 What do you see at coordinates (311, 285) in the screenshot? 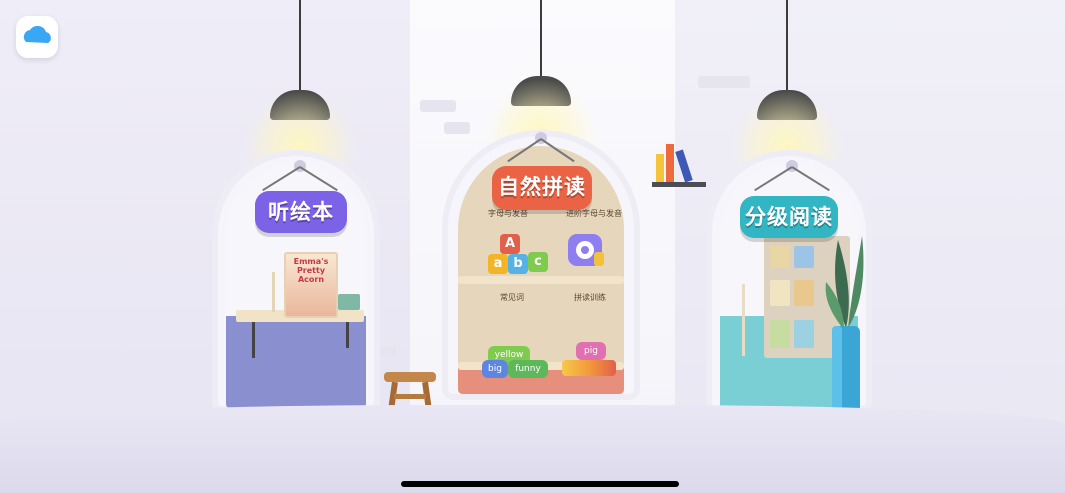
I see `picture-book-cover: Emma's Pretty Acorn` at bounding box center [311, 285].